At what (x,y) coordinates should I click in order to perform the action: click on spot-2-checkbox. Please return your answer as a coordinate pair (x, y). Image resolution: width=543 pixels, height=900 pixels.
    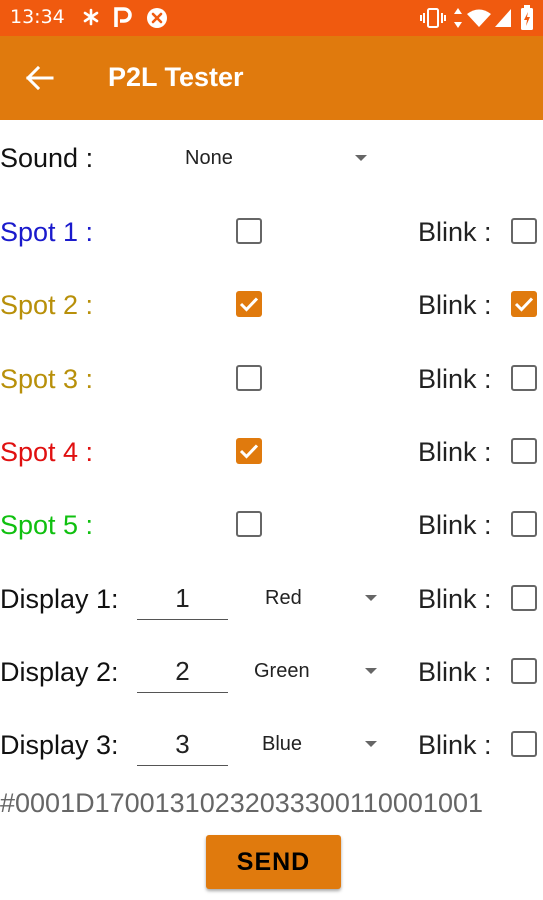
    Looking at the image, I should click on (249, 304).